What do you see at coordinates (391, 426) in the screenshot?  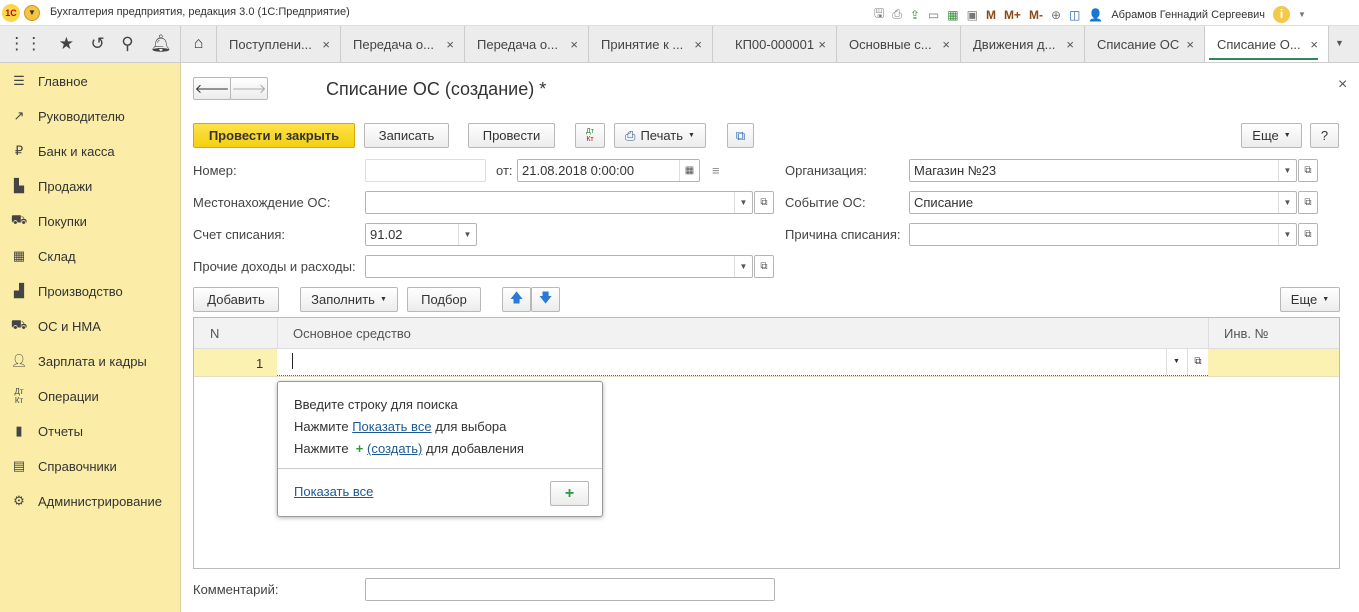 I see `show-all-link: Показать все` at bounding box center [391, 426].